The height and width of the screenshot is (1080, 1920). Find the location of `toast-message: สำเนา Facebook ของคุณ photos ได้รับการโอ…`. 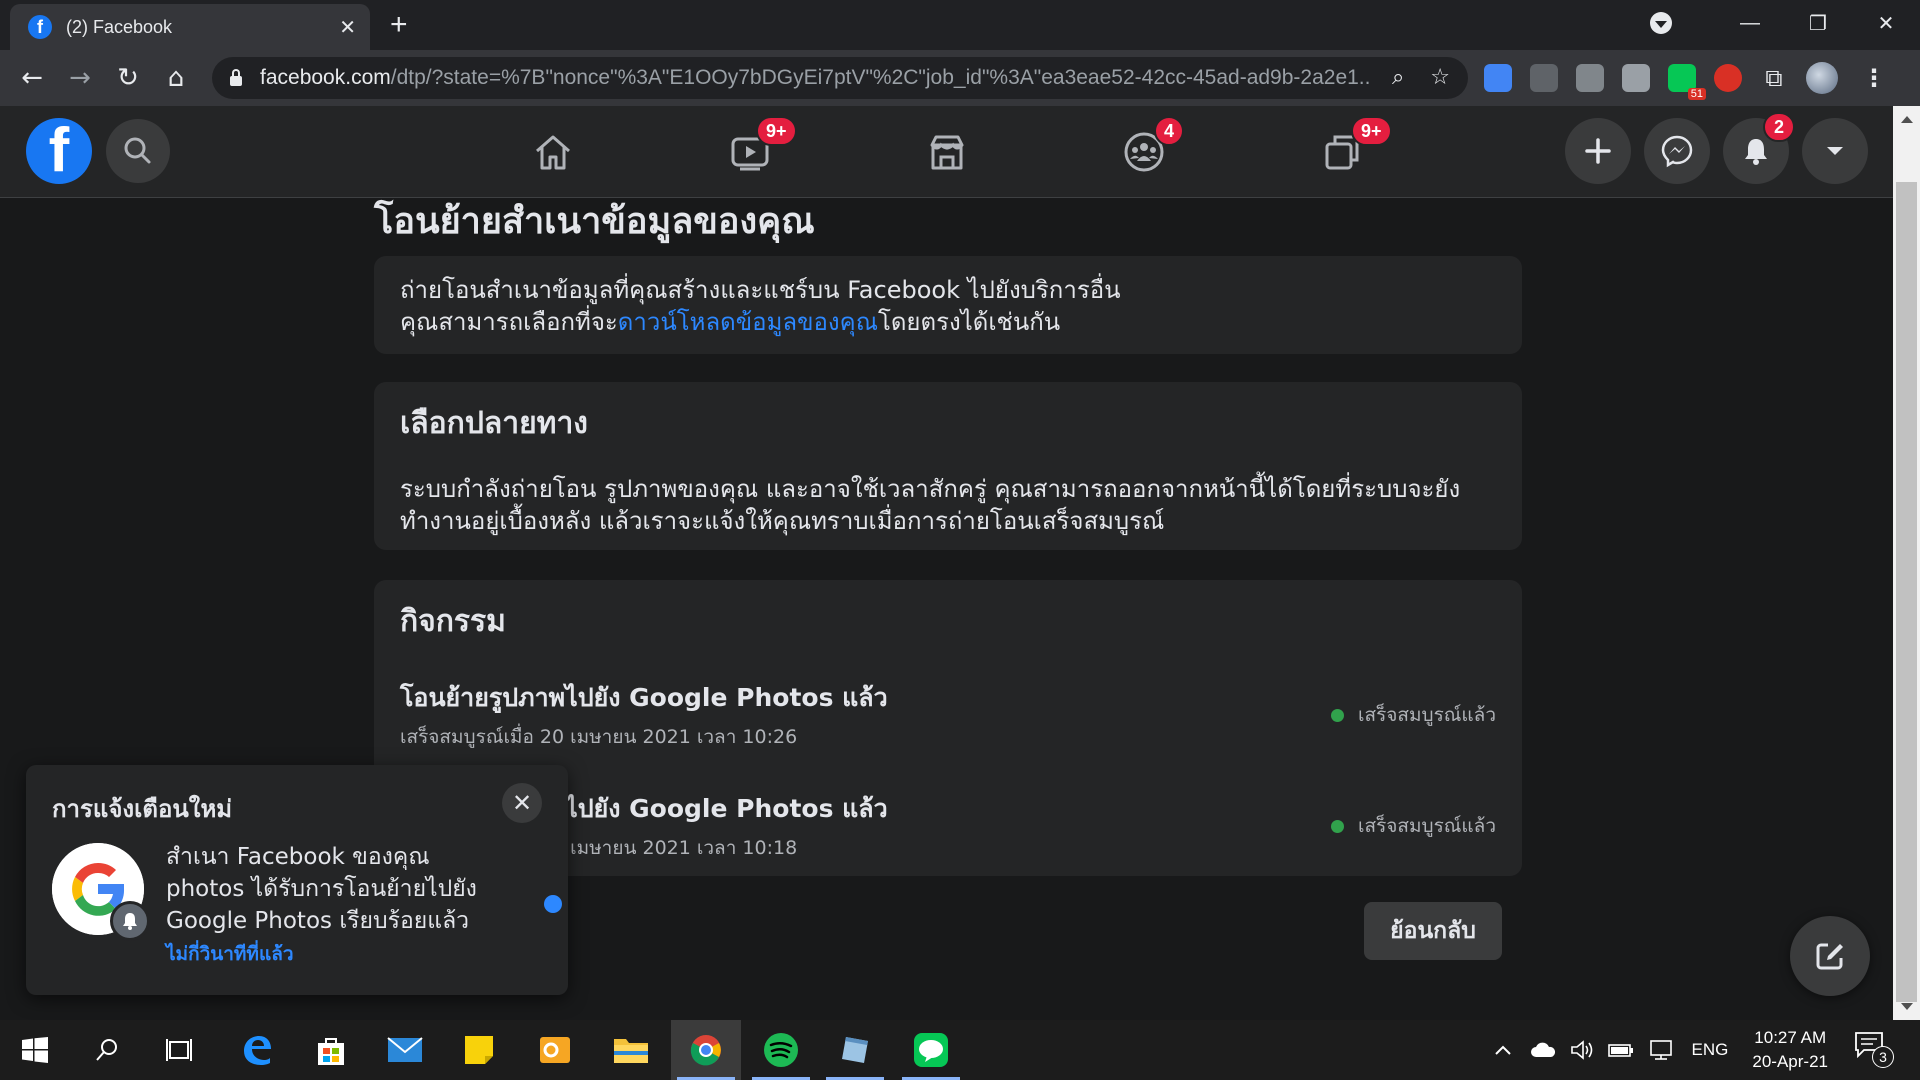

toast-message: สำเนา Facebook ของคุณ photos ได้รับการโอ… is located at coordinates (321, 889).